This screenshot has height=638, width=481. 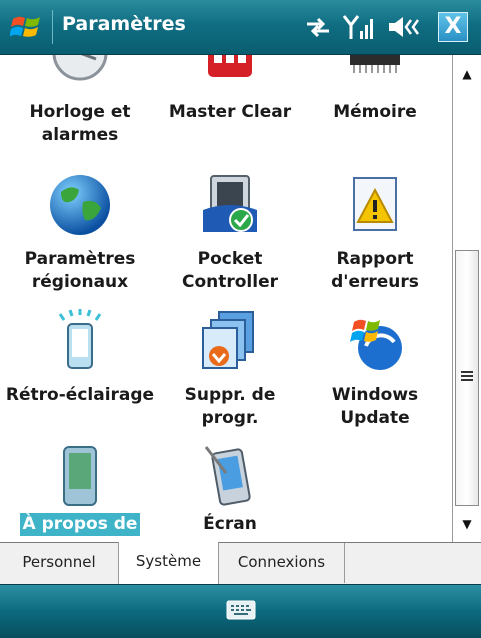 What do you see at coordinates (318, 27) in the screenshot?
I see `connectivity-arrows-icon` at bounding box center [318, 27].